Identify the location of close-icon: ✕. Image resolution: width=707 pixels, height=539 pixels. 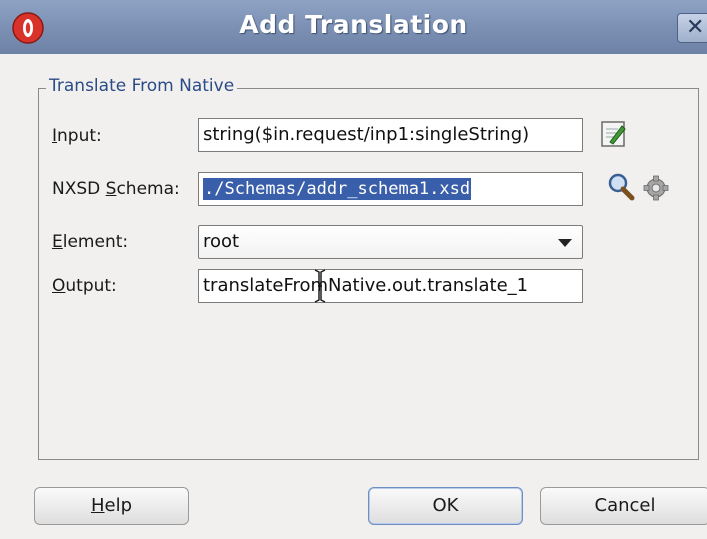
(695, 27).